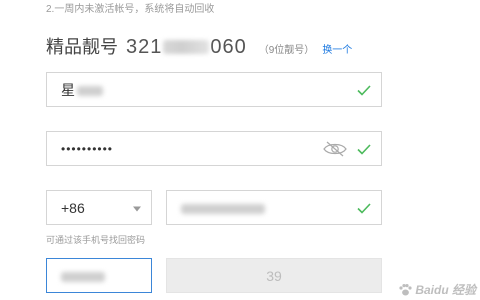 The width and height of the screenshot is (480, 300). What do you see at coordinates (228, 47) in the screenshot?
I see `account-number-suffix: 060` at bounding box center [228, 47].